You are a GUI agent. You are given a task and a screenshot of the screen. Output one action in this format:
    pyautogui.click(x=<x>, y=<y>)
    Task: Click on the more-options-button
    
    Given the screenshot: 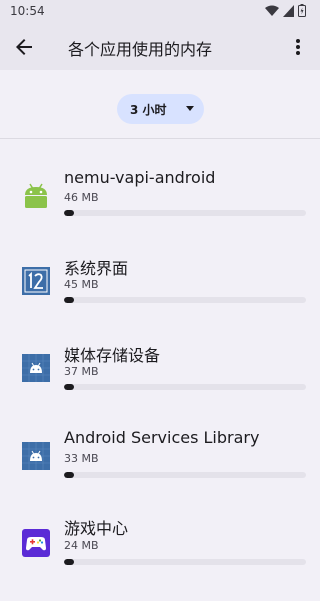 What is the action you would take?
    pyautogui.click(x=298, y=47)
    